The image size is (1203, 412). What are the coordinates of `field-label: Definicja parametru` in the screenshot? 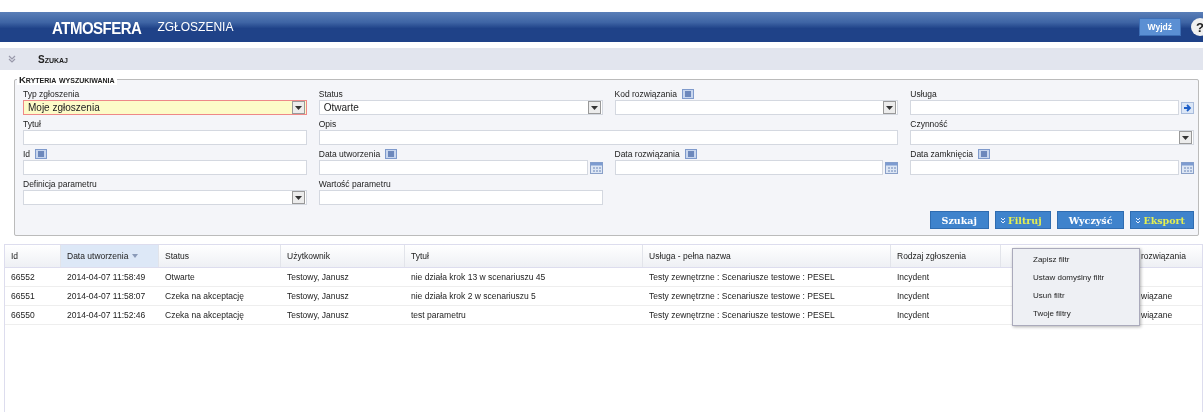 It's located at (60, 183).